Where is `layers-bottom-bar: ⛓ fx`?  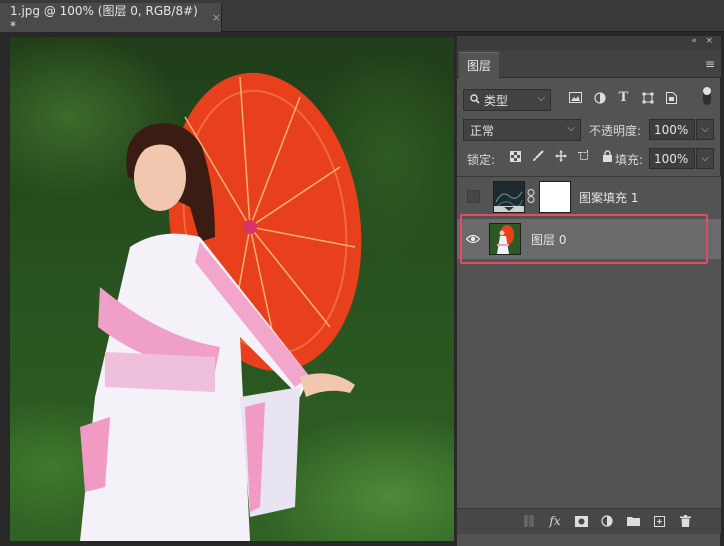 layers-bottom-bar: ⛓ fx is located at coordinates (589, 521).